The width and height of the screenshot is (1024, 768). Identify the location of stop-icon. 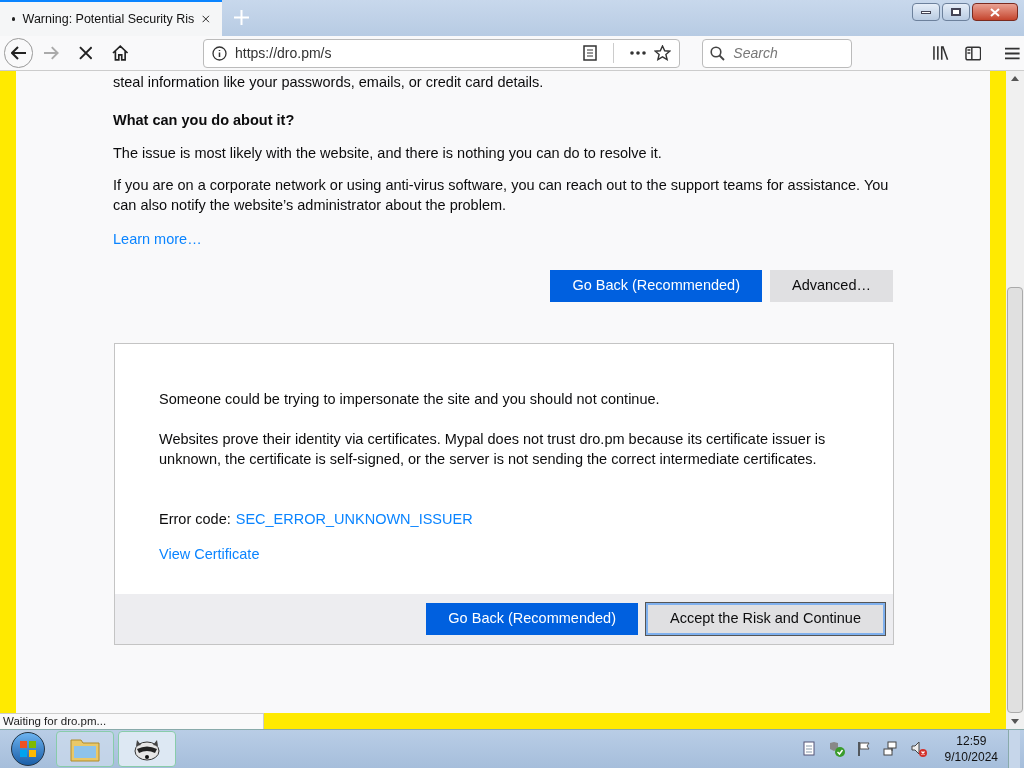
(85, 53).